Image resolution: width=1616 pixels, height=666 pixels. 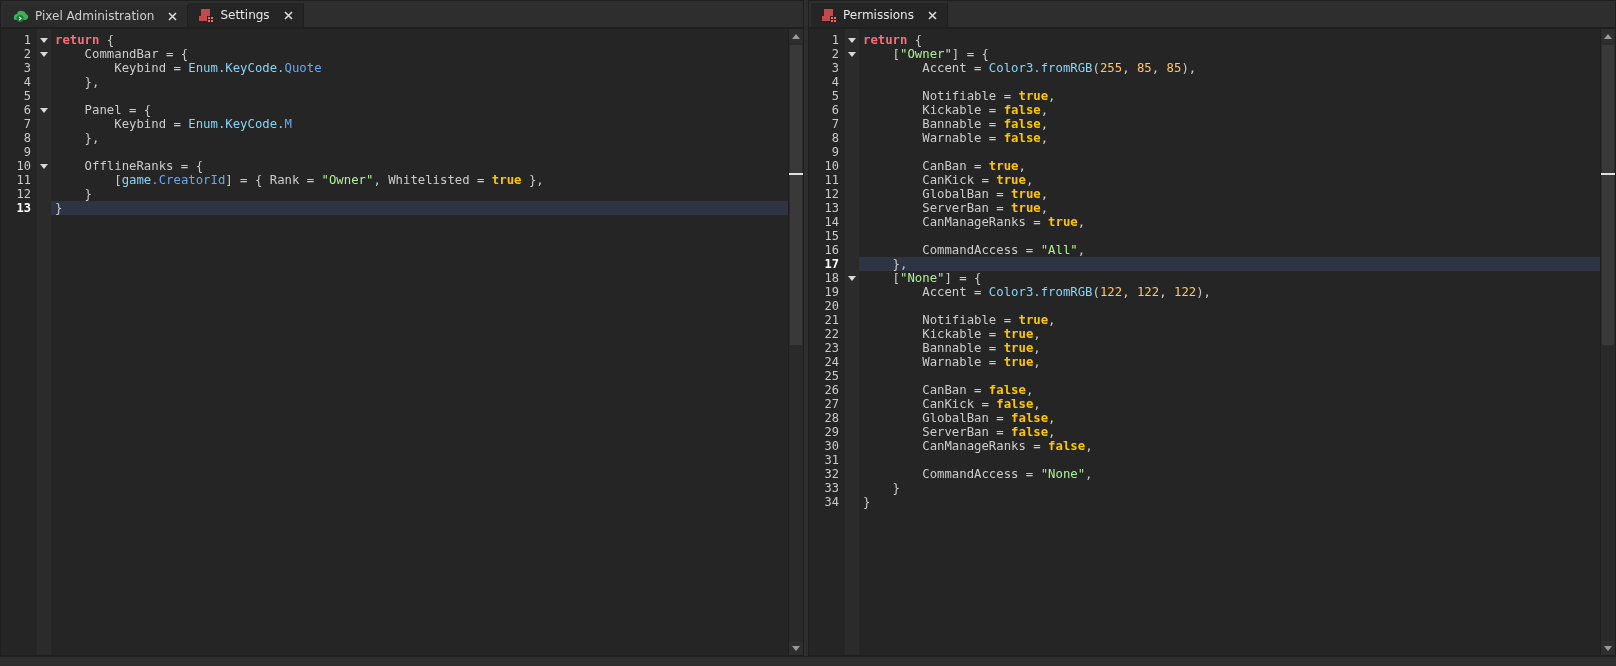 What do you see at coordinates (831, 250) in the screenshot?
I see `line-number: 16` at bounding box center [831, 250].